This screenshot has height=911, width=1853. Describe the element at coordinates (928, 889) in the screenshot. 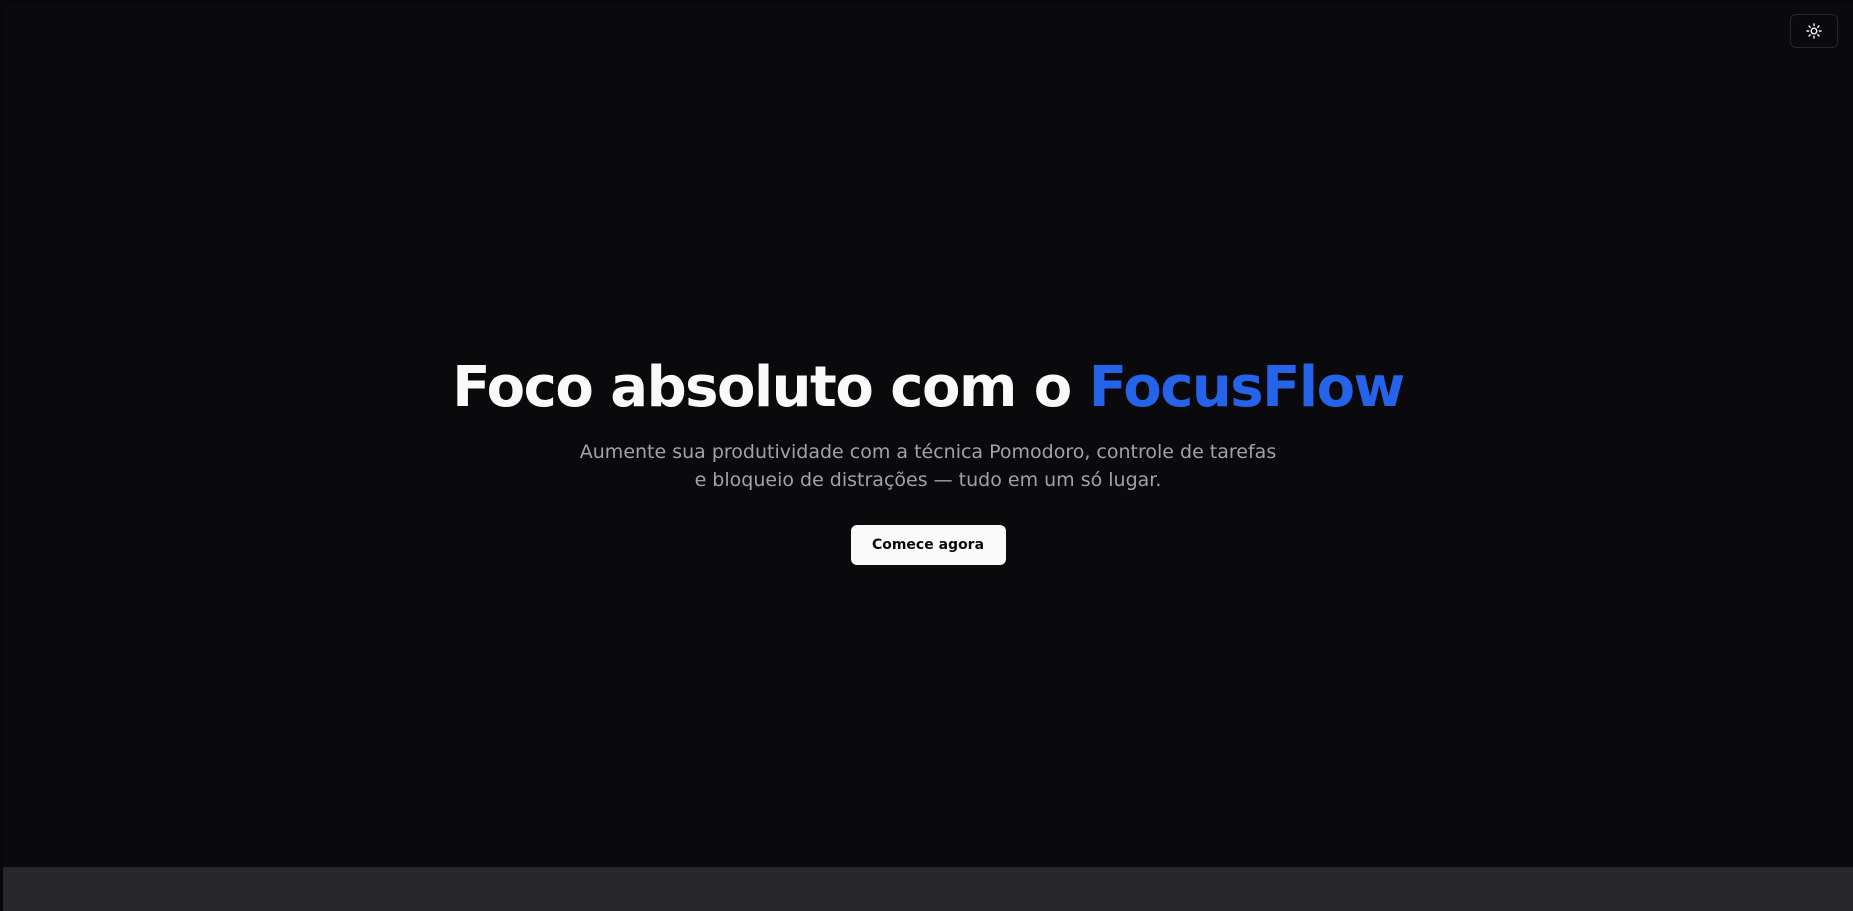

I see `footer-band` at that location.